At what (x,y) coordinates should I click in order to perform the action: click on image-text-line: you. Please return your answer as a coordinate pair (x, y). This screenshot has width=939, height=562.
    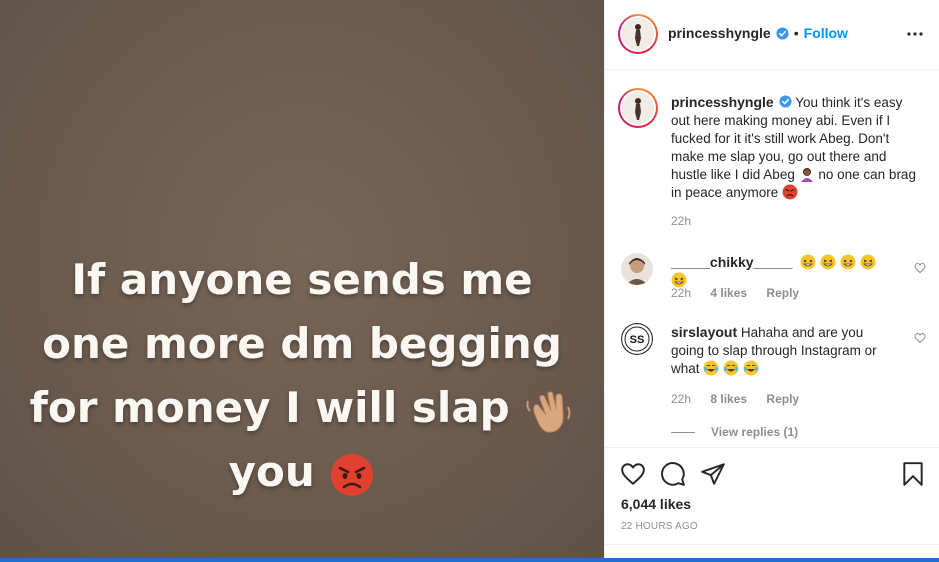
    Looking at the image, I should click on (271, 471).